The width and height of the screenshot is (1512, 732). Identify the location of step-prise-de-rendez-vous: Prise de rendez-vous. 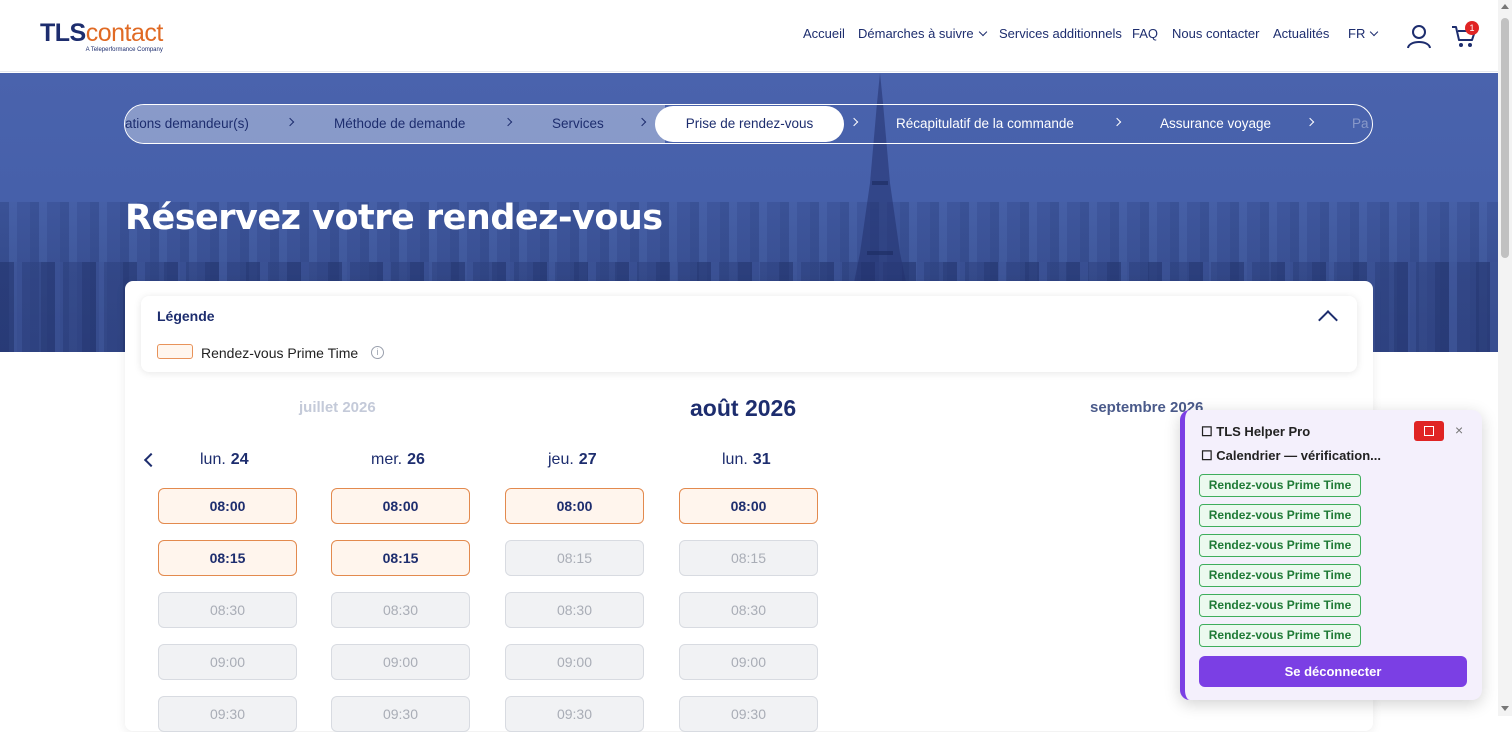
(749, 124).